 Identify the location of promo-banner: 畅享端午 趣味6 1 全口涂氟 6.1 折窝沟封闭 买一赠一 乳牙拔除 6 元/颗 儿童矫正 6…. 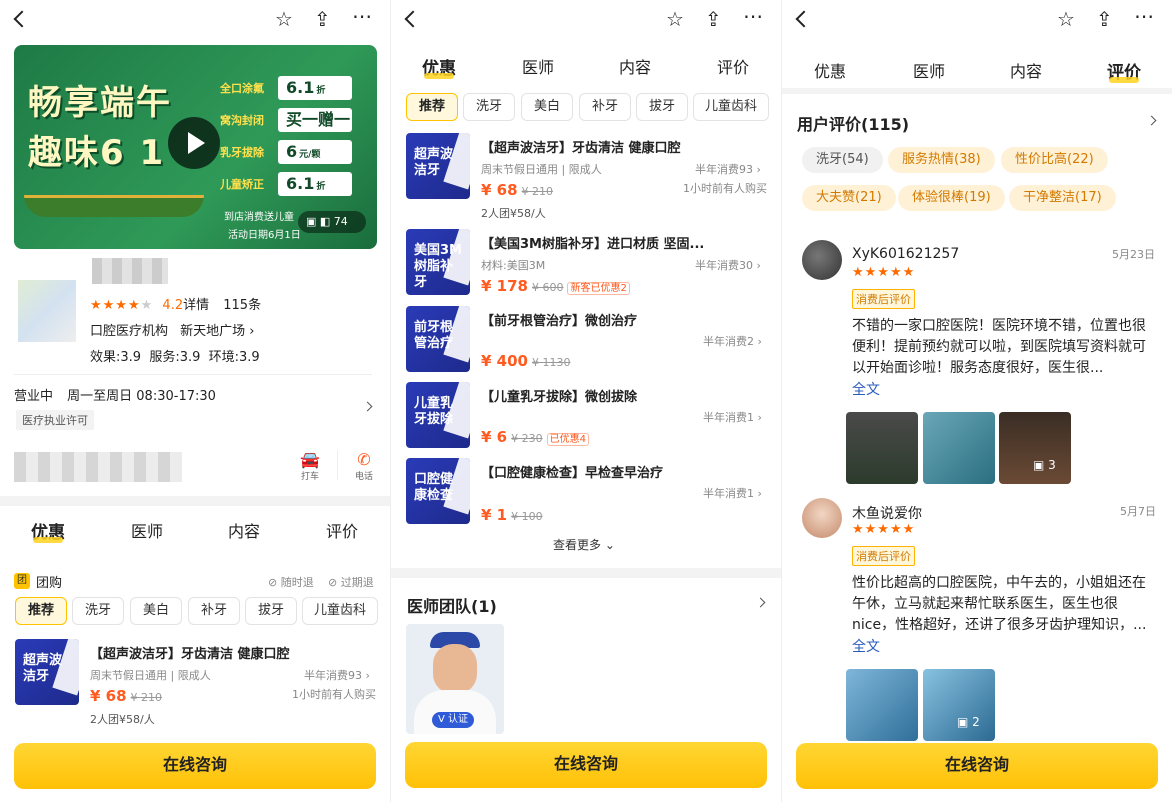
(195, 147).